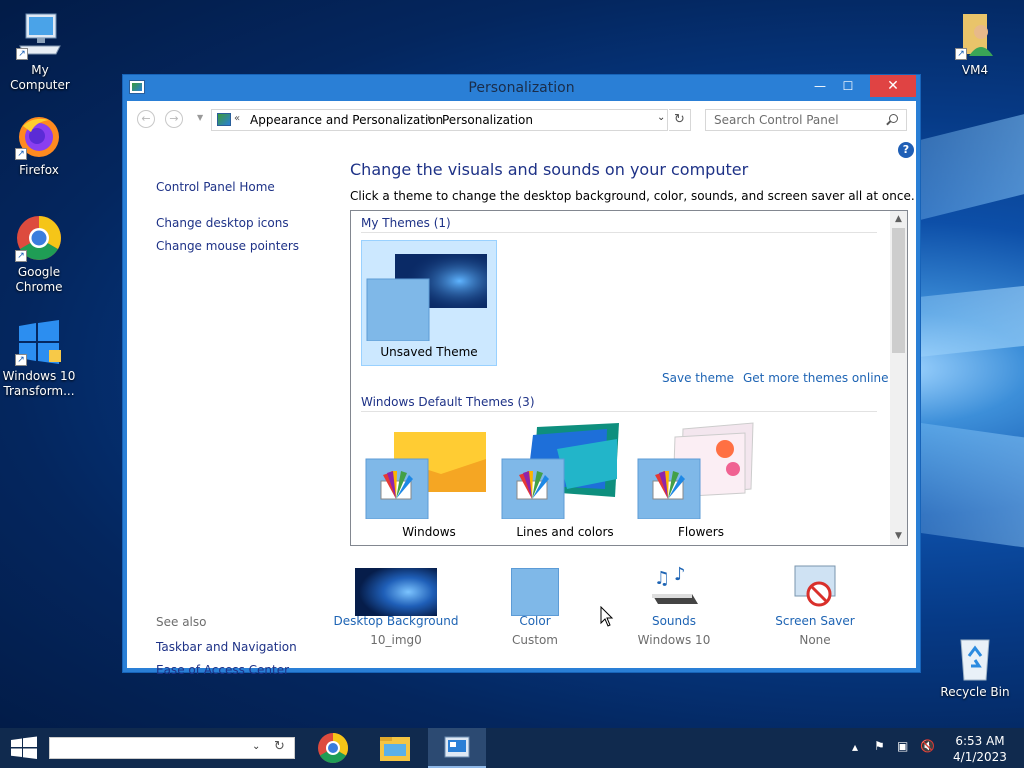 The width and height of the screenshot is (1024, 768). What do you see at coordinates (395, 748) in the screenshot?
I see `taskbar-file-explorer` at bounding box center [395, 748].